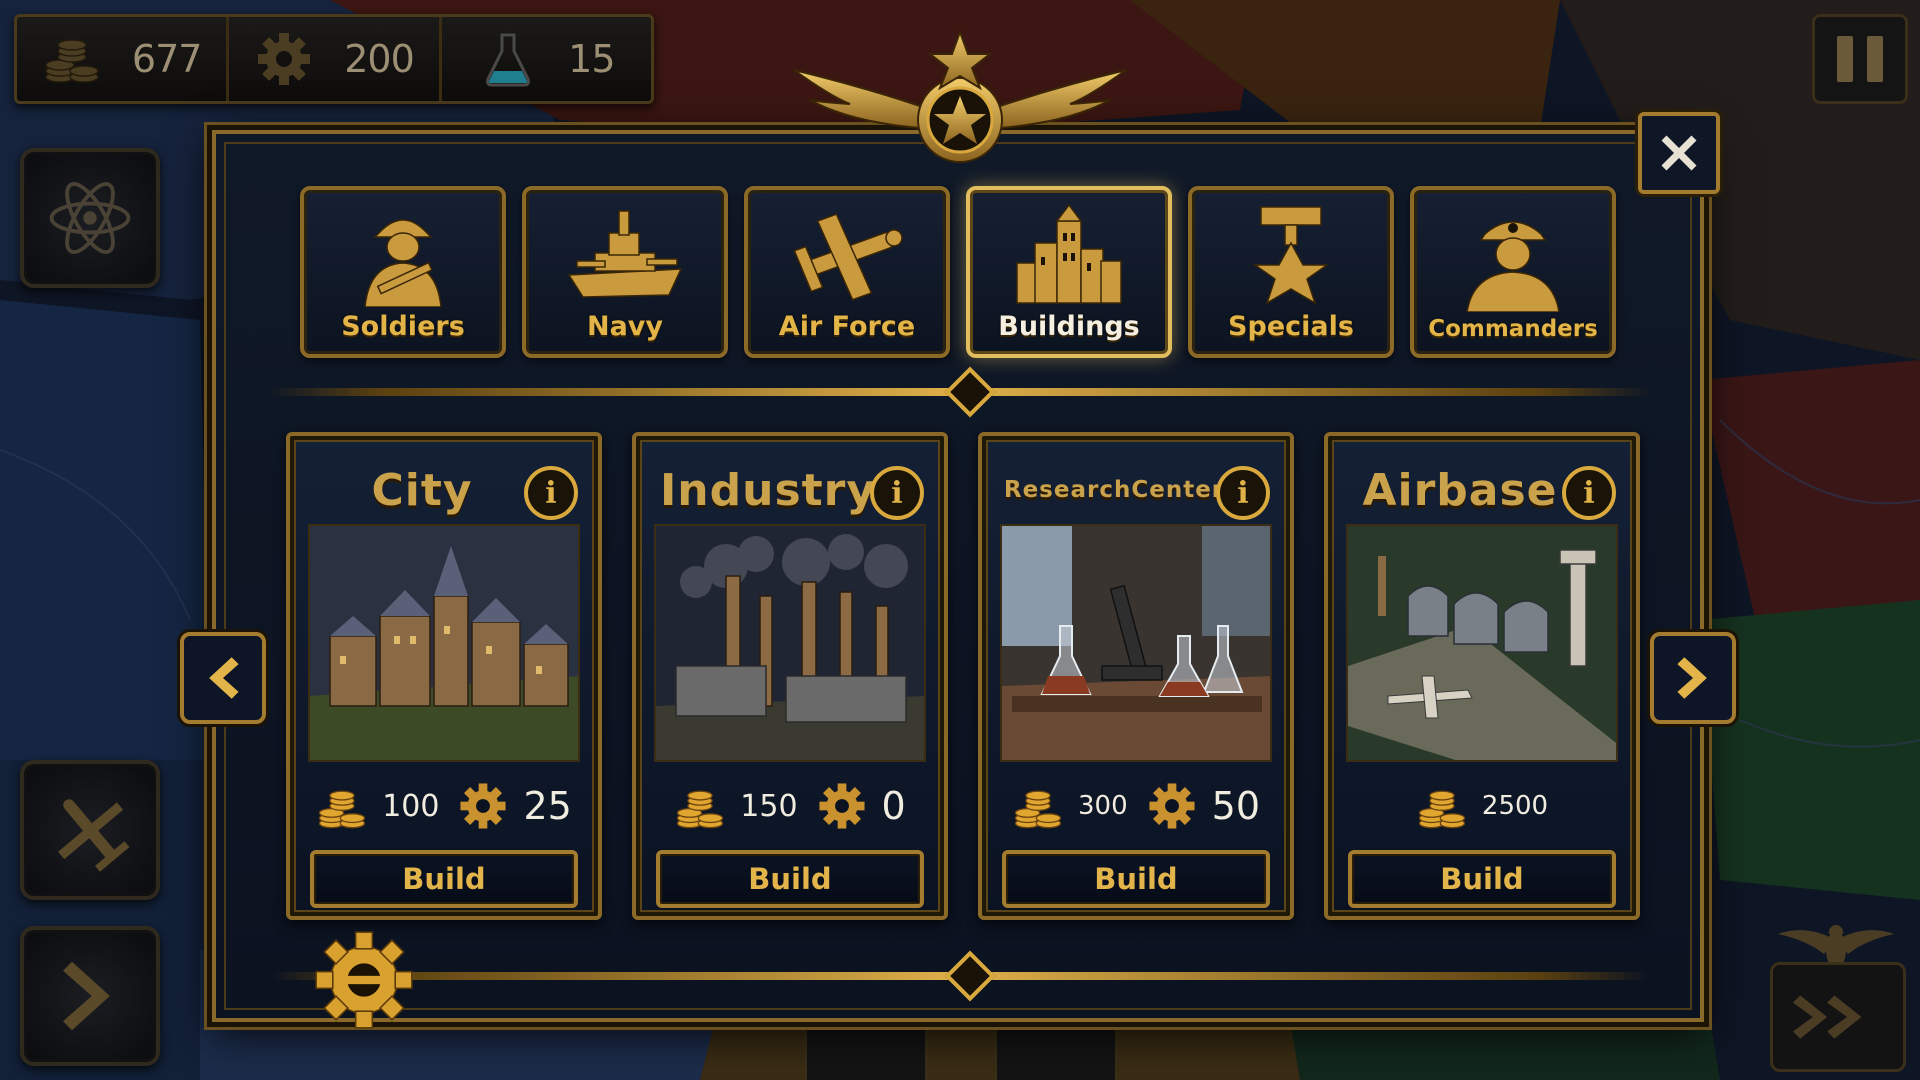  I want to click on chevron-left-icon, so click(224, 678).